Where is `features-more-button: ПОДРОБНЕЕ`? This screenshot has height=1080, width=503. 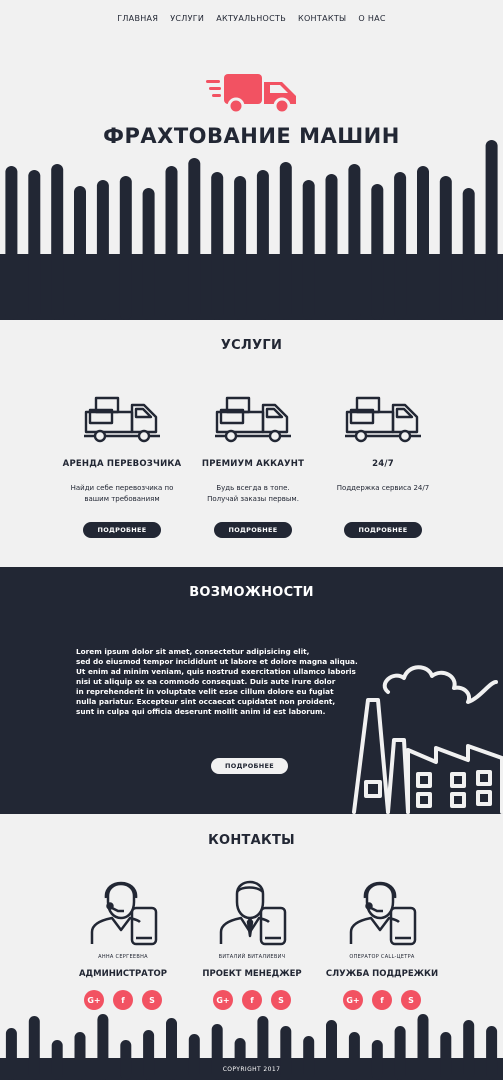 features-more-button: ПОДРОБНЕЕ is located at coordinates (250, 766).